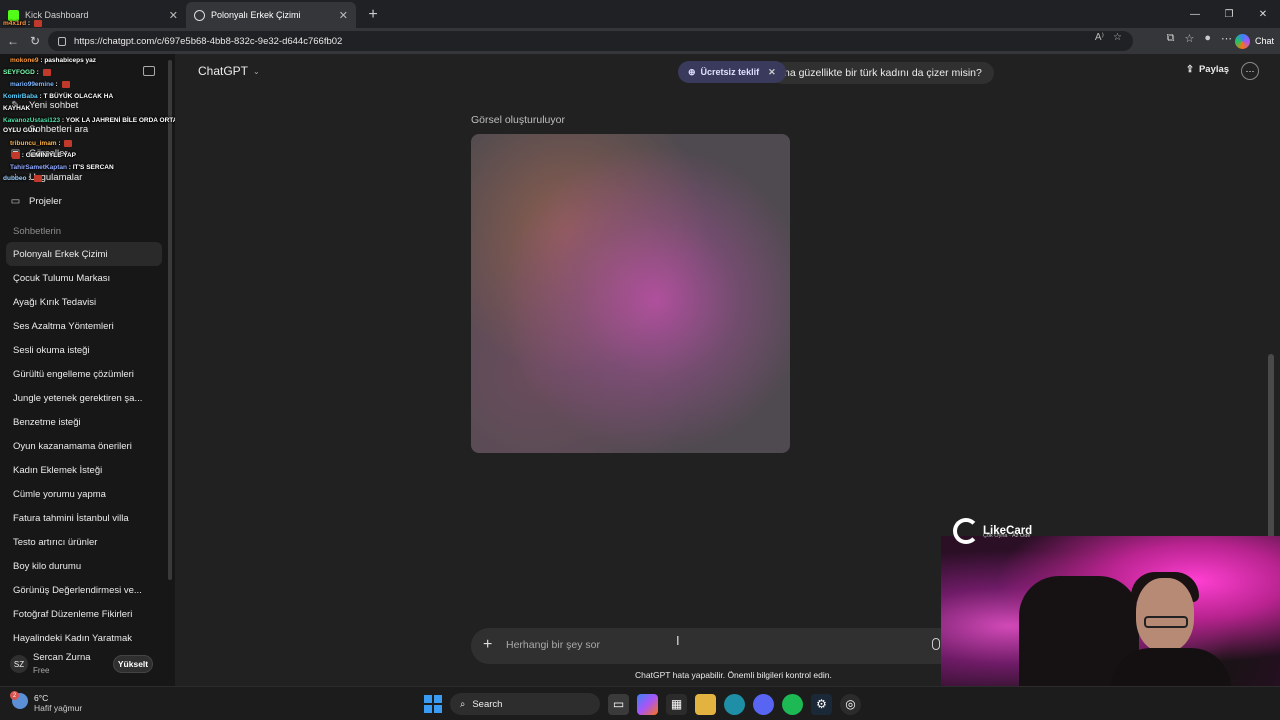 This screenshot has height=720, width=1280. I want to click on chat-username: mario99emine, so click(32, 85).